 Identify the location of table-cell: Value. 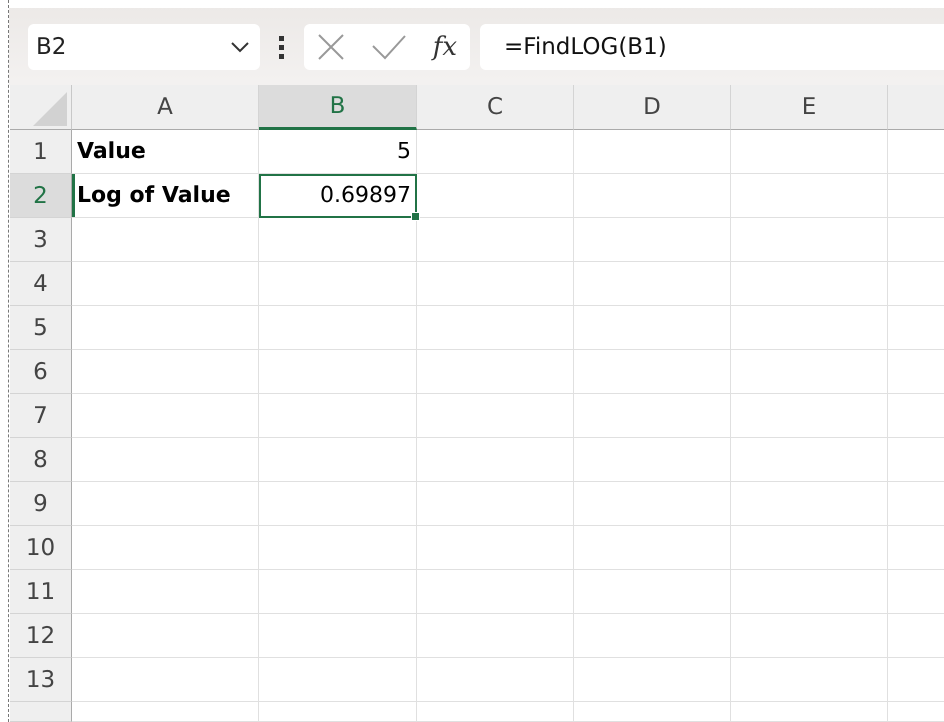
(165, 152).